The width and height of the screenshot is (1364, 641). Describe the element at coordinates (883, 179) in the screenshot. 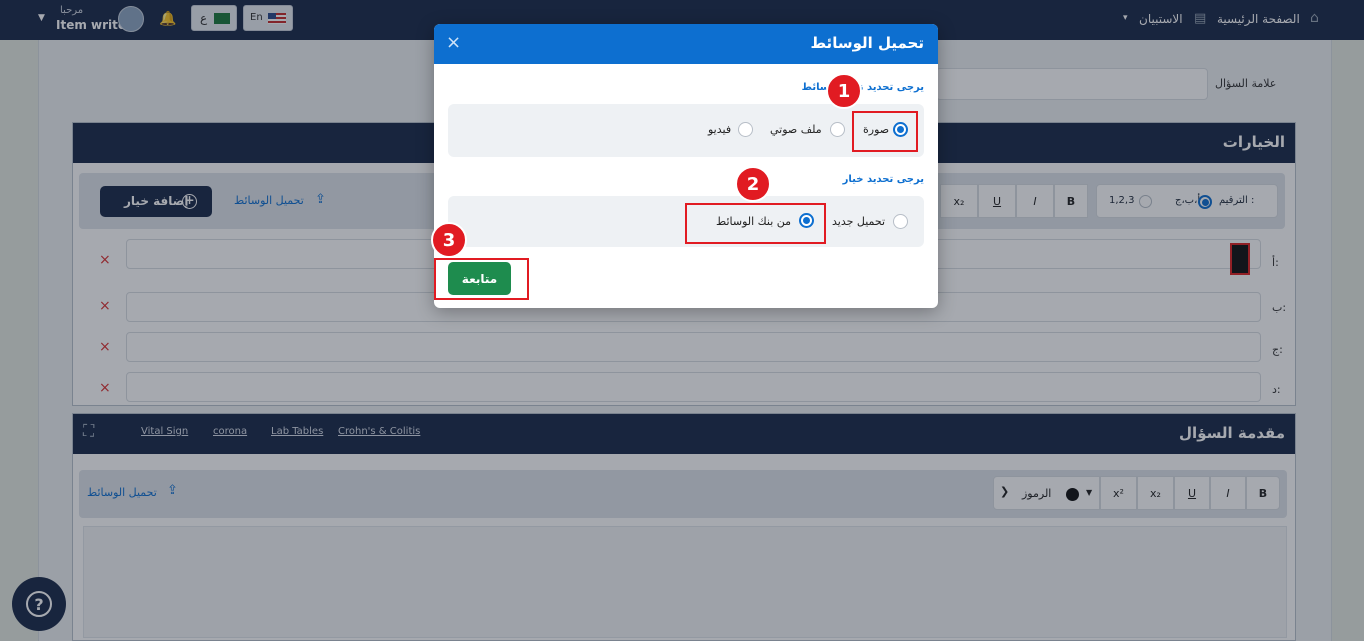

I see `source-prompt: يرجى تحديد خيار` at that location.